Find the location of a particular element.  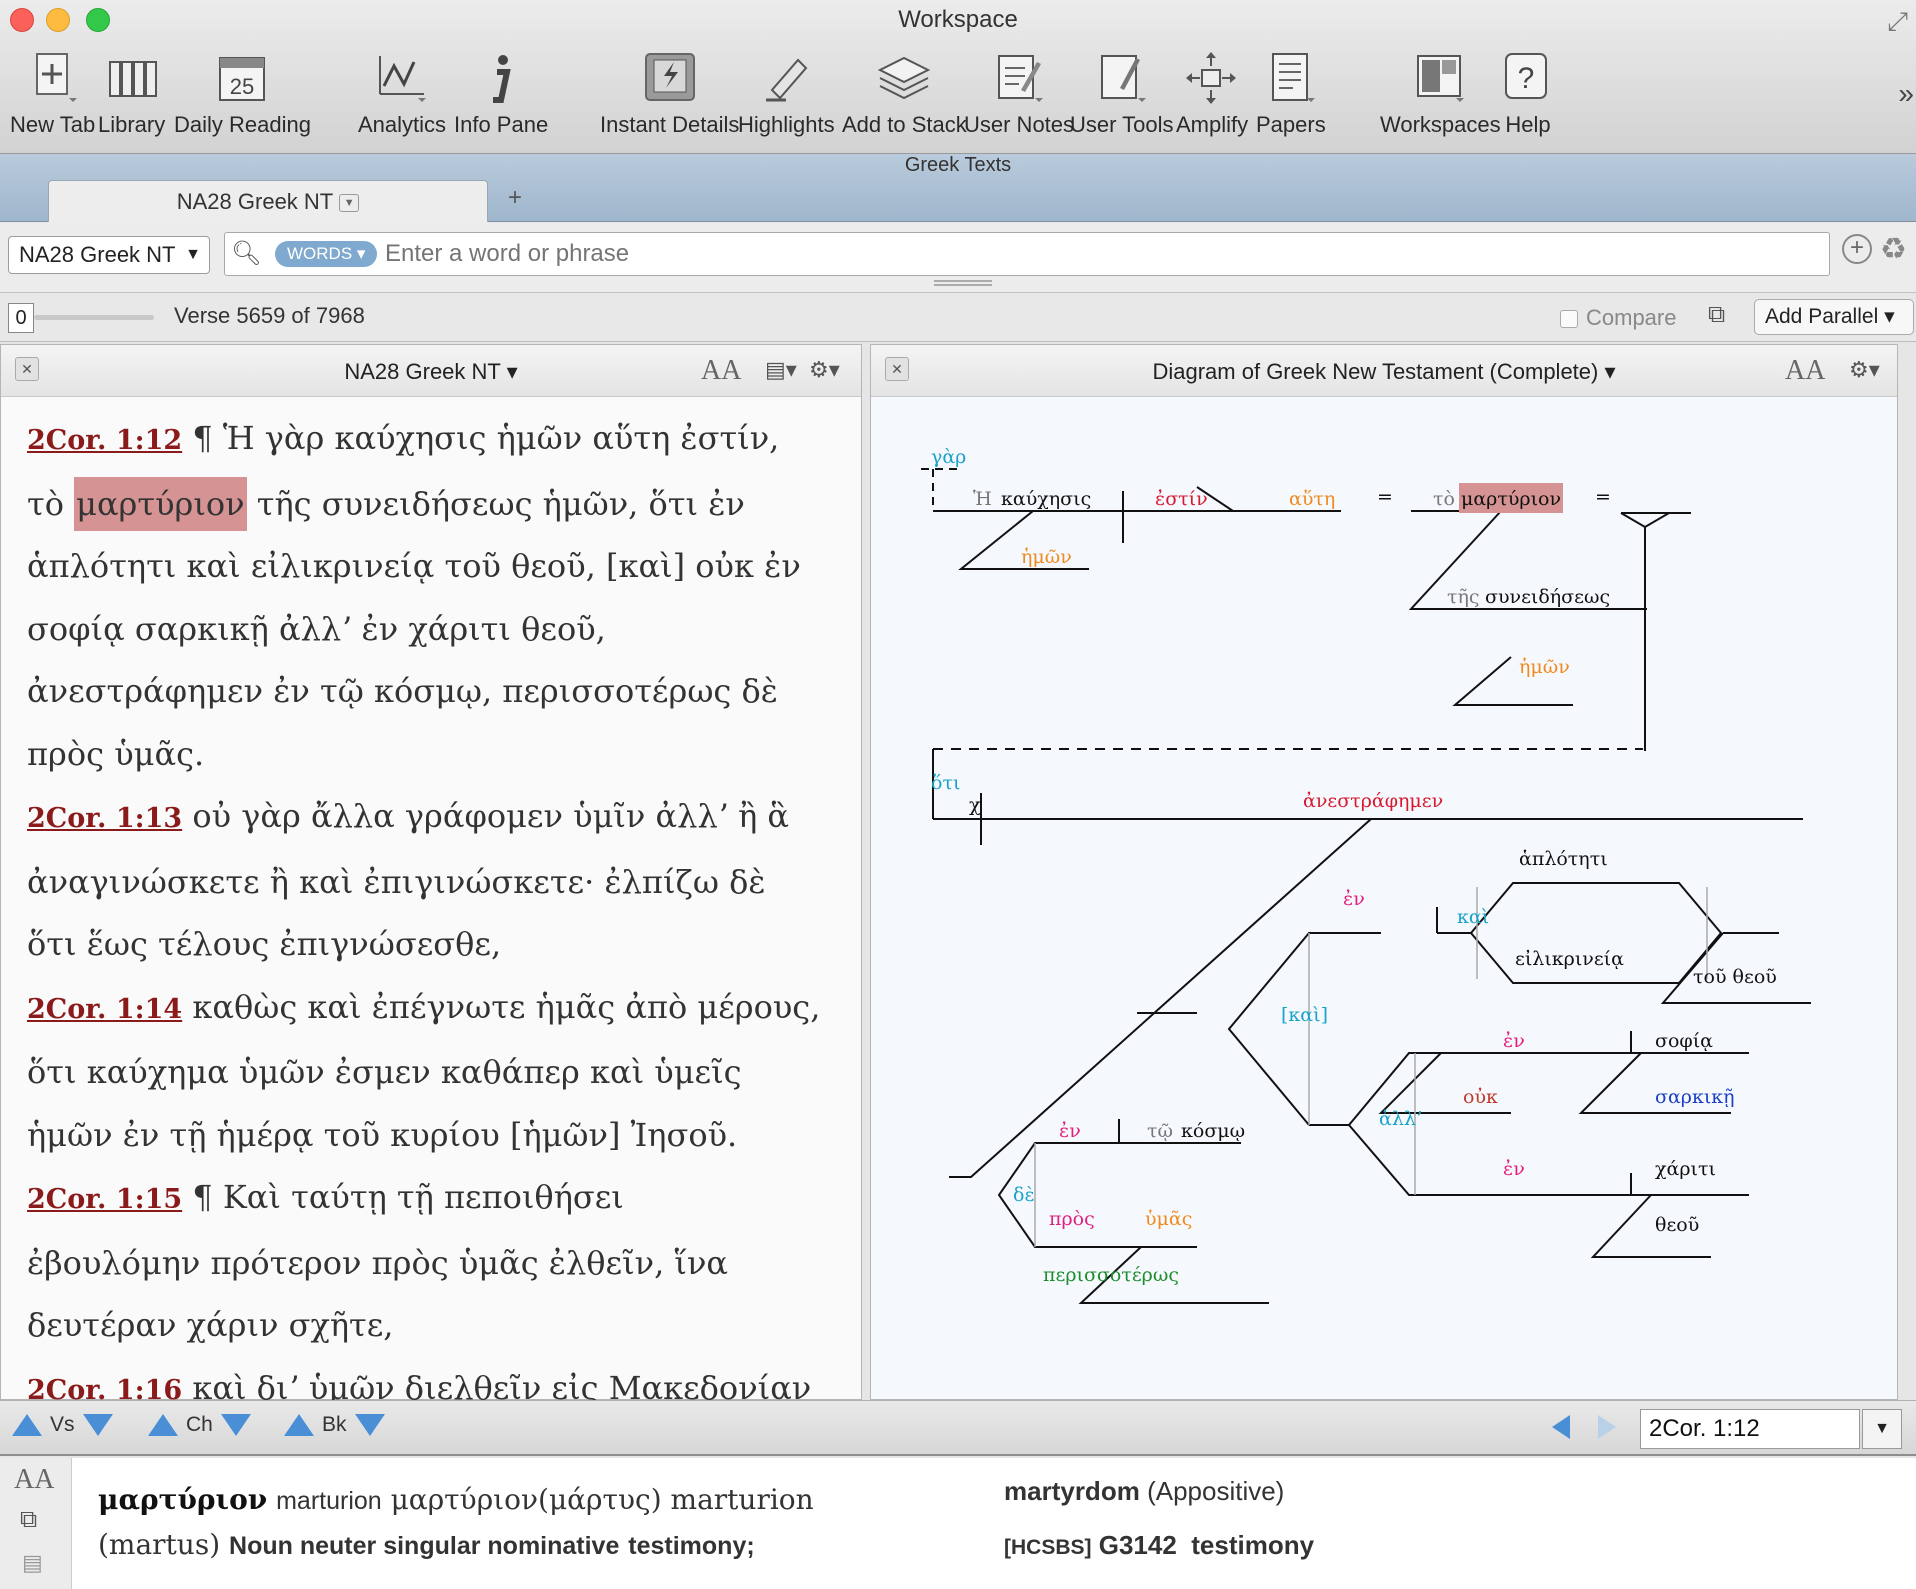

verse-ref-link: 2Cor. 1:15 is located at coordinates (104, 1199).